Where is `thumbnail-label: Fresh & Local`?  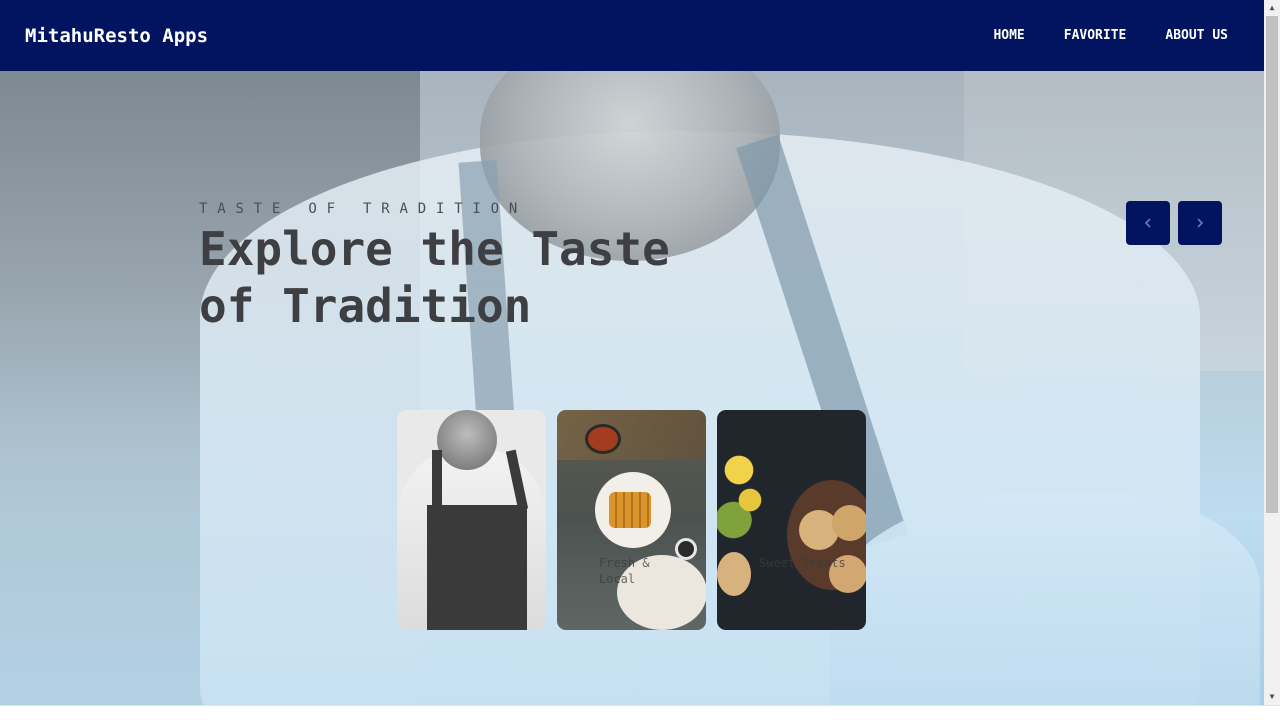
thumbnail-label: Fresh & Local is located at coordinates (624, 571).